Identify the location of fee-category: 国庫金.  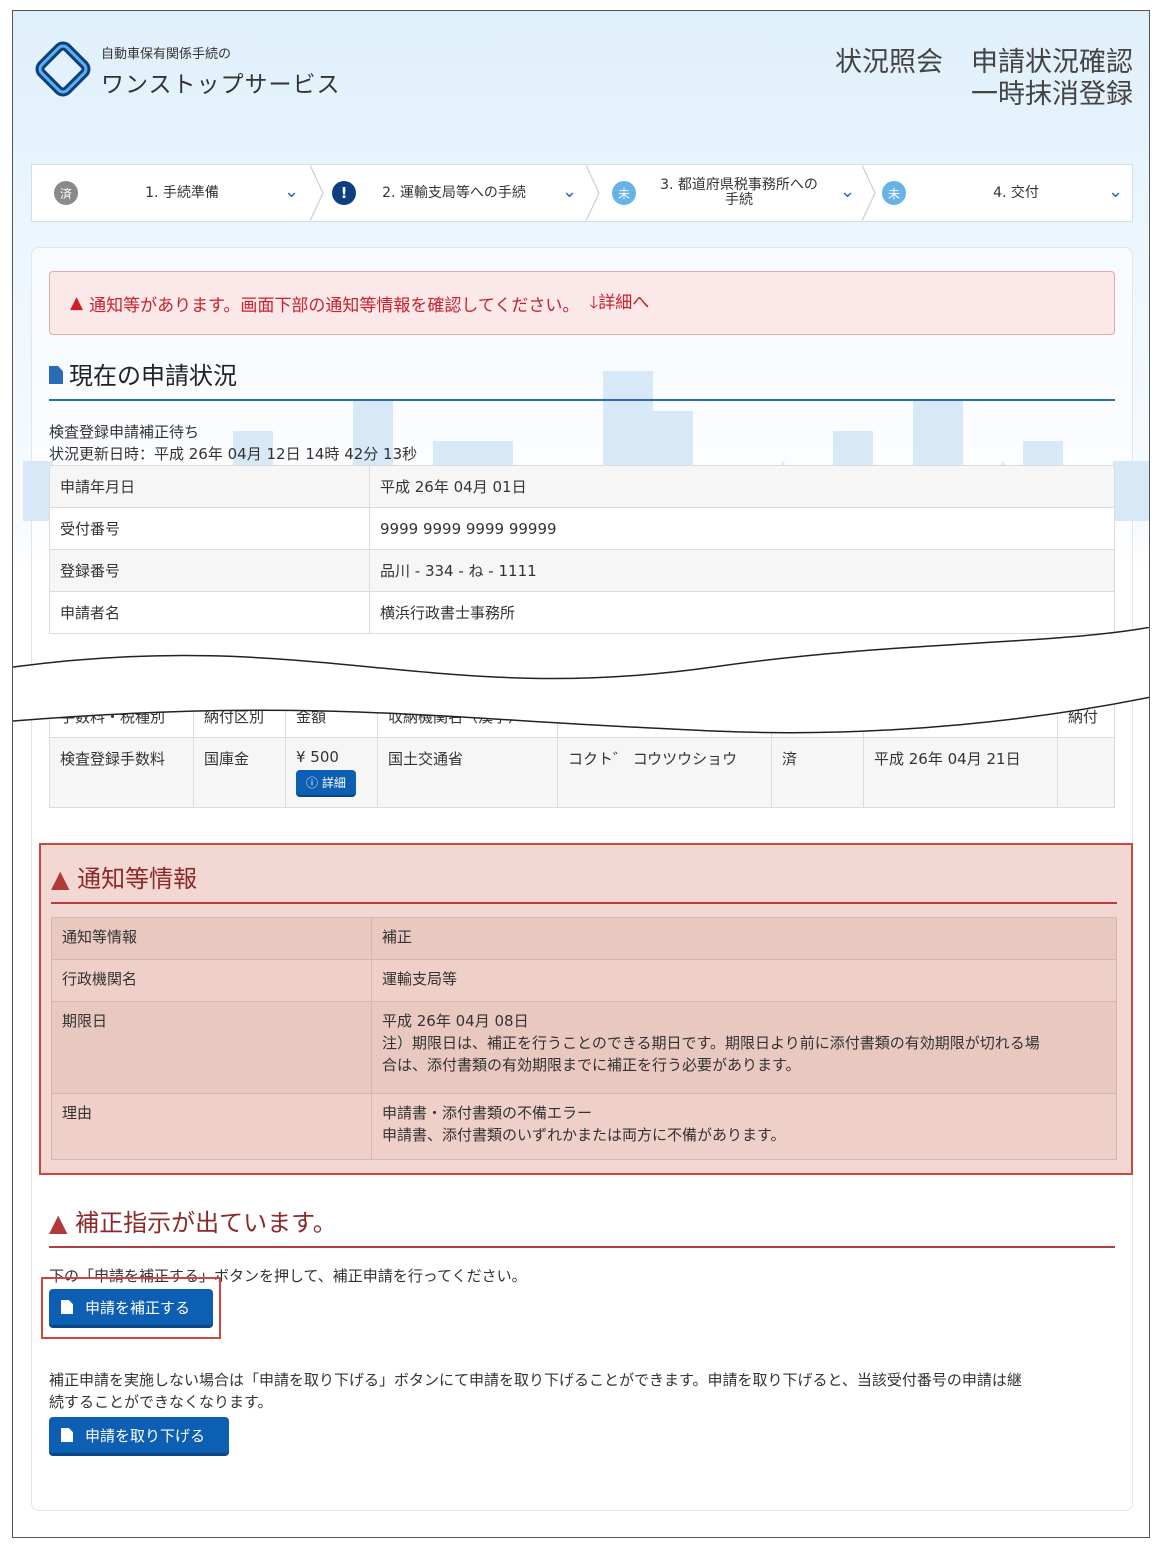
(239, 772).